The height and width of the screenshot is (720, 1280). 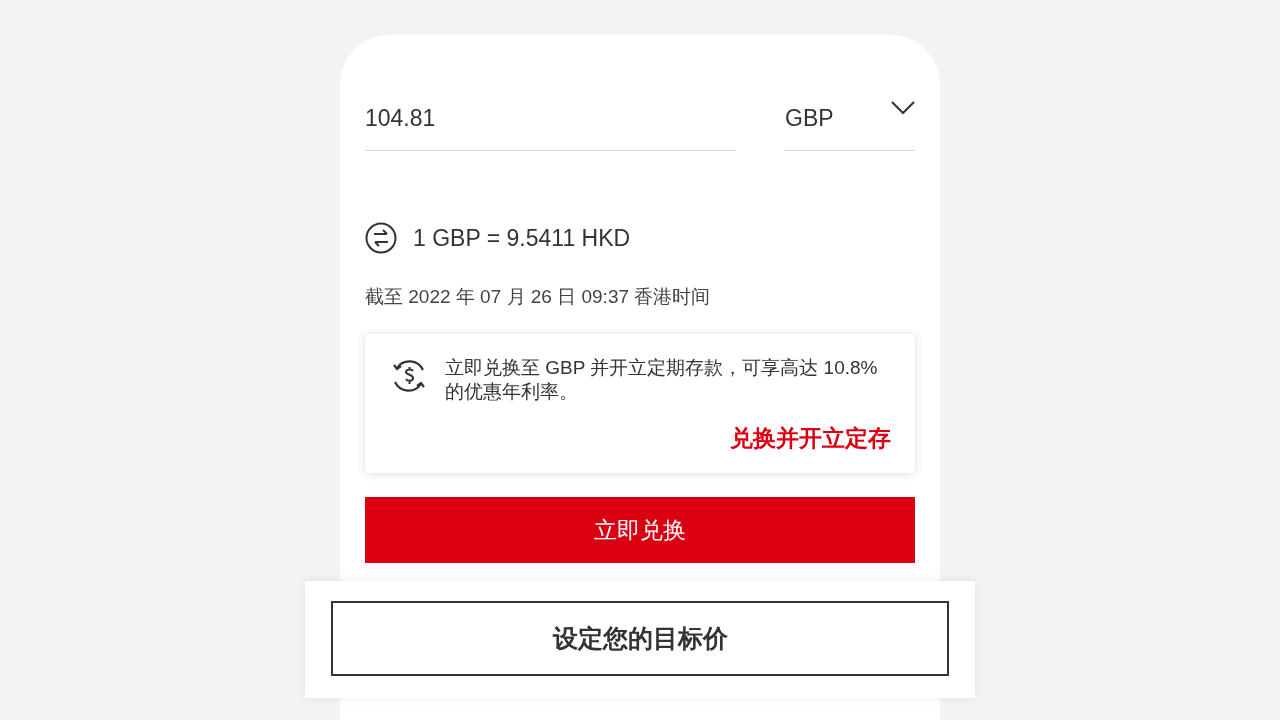 What do you see at coordinates (662, 380) in the screenshot?
I see `promo-text: 立即兑换至 GBP 并开立定期存款，可享高达 10.8% 的优惠年利率。` at bounding box center [662, 380].